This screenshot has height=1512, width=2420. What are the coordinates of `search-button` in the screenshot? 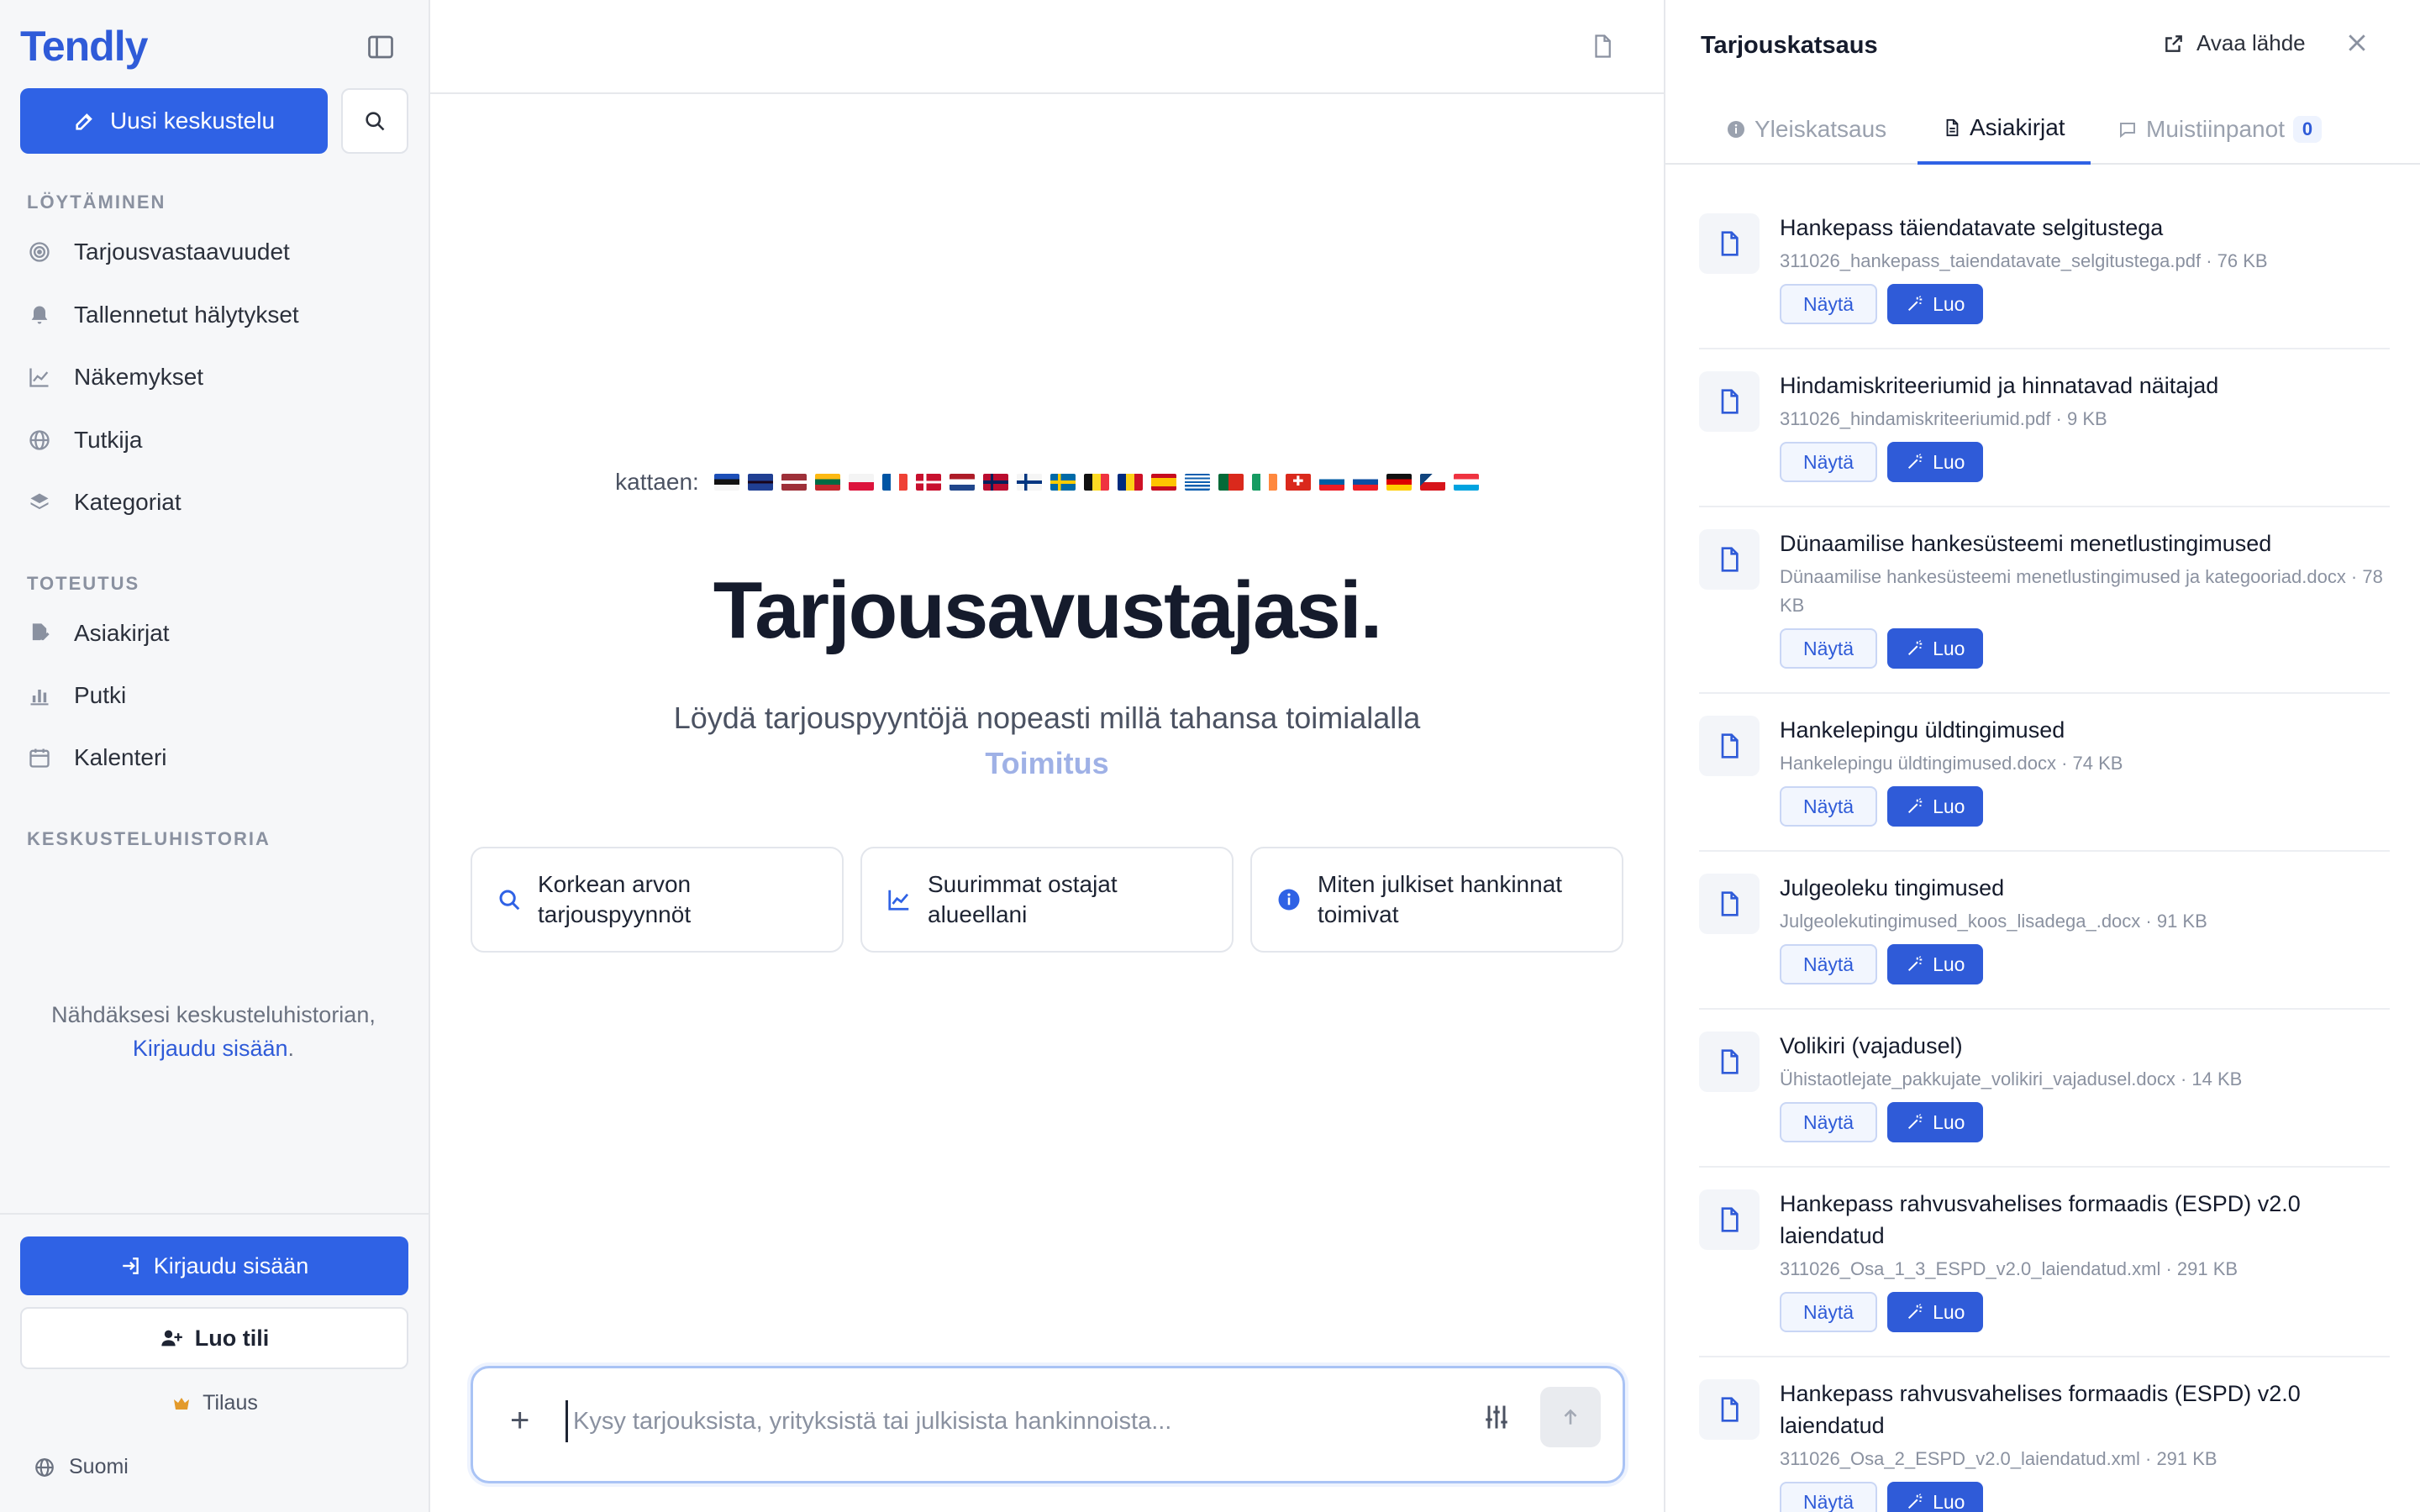 It's located at (374, 121).